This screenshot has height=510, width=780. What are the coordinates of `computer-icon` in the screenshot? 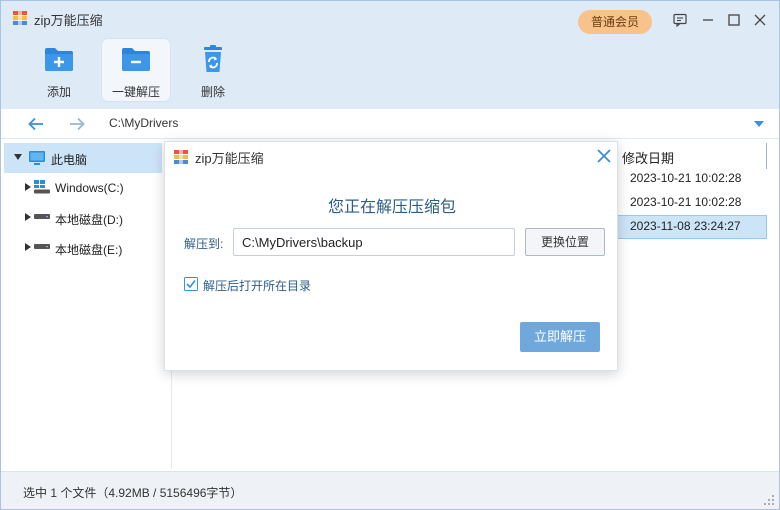 It's located at (37, 158).